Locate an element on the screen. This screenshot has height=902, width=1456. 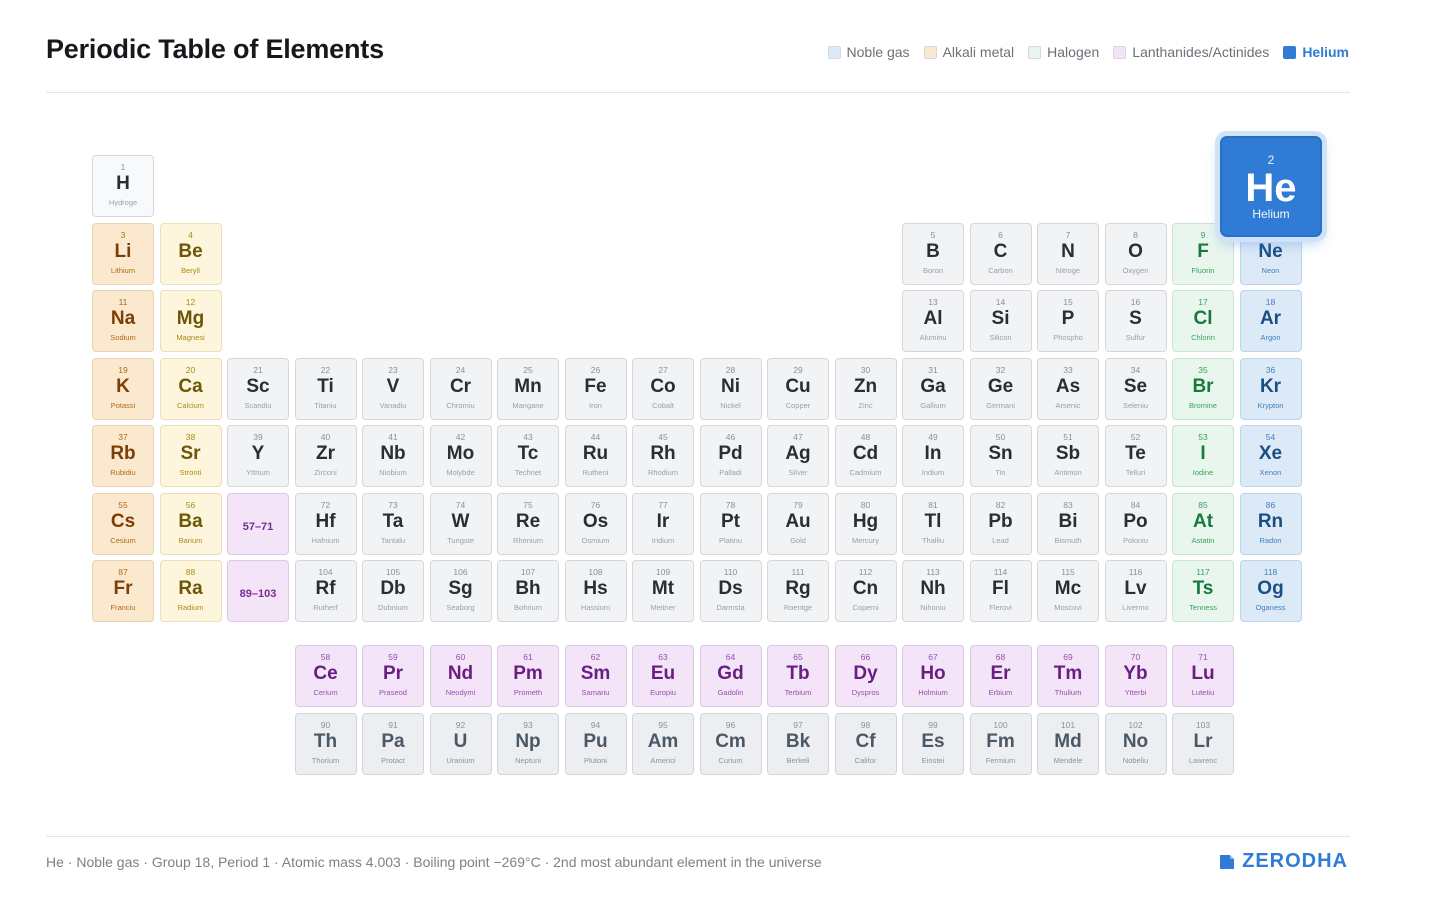
element-cell-lr: 103 Lr Lawrenc is located at coordinates (1203, 743).